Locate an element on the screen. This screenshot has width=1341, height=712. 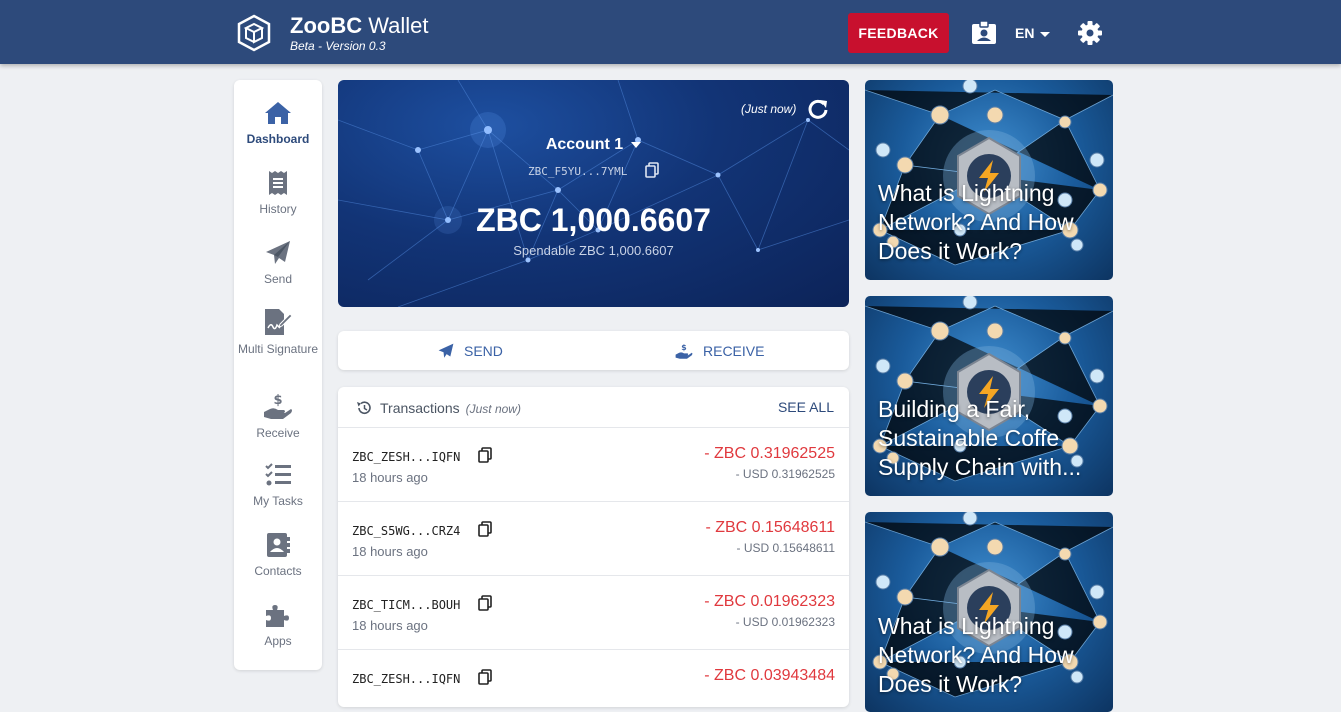
contact-card-icon is located at coordinates (984, 33).